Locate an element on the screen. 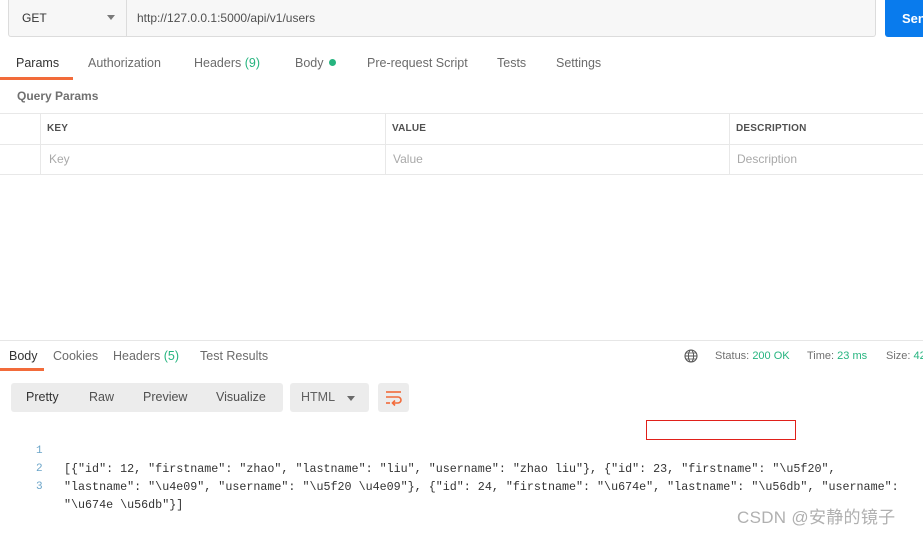 Image resolution: width=923 pixels, height=533 pixels. tab-params: Params is located at coordinates (37, 65).